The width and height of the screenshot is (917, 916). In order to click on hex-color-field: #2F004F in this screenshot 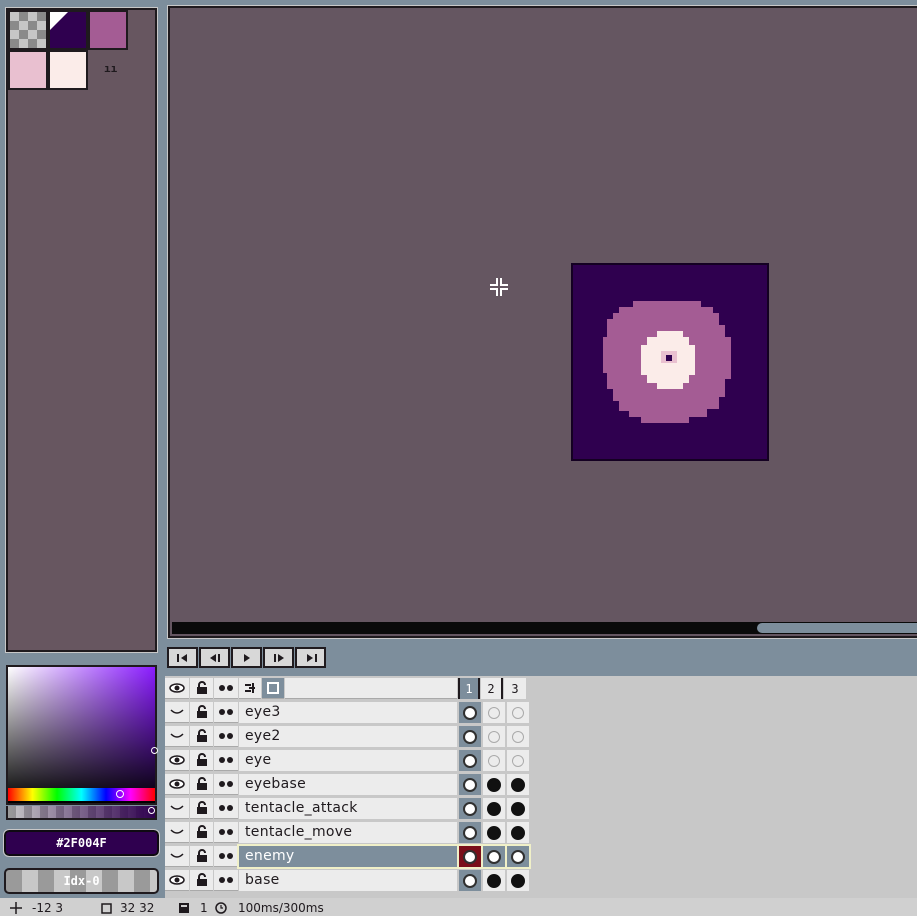, I will do `click(81, 843)`.